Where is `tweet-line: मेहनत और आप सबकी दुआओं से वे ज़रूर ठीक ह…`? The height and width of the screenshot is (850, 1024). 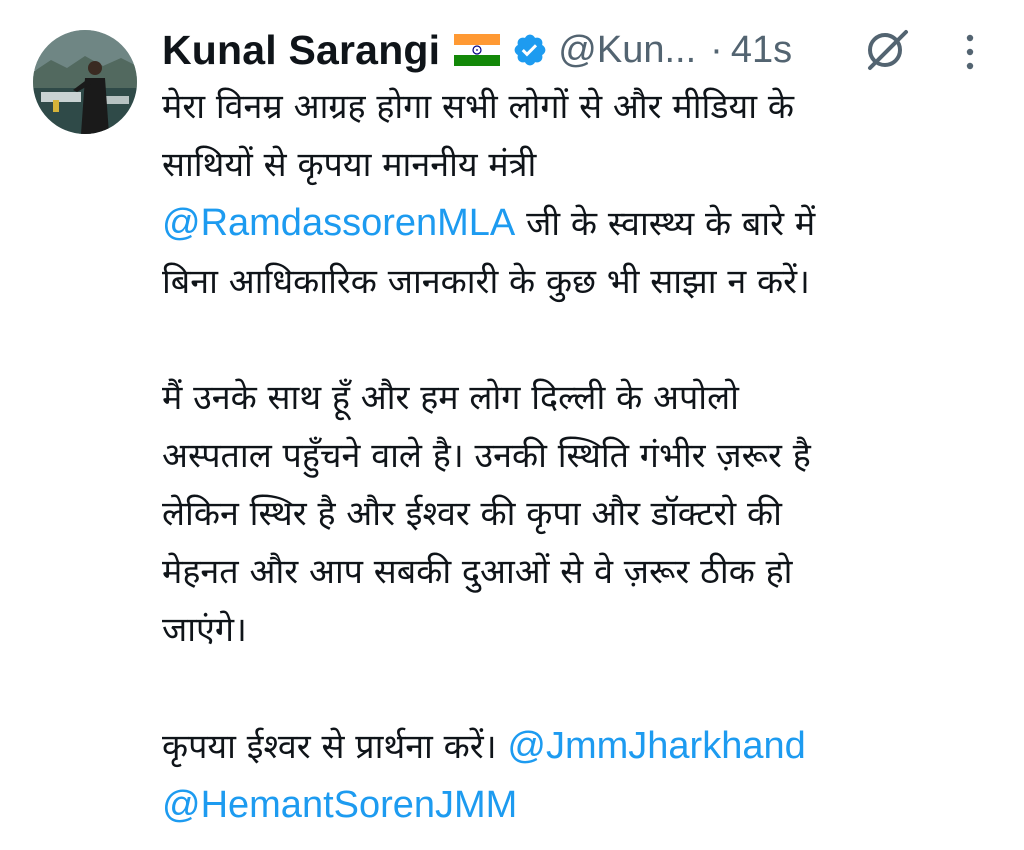
tweet-line: मेहनत और आप सबकी दुआओं से वे ज़रूर ठीक ह… is located at coordinates (477, 572).